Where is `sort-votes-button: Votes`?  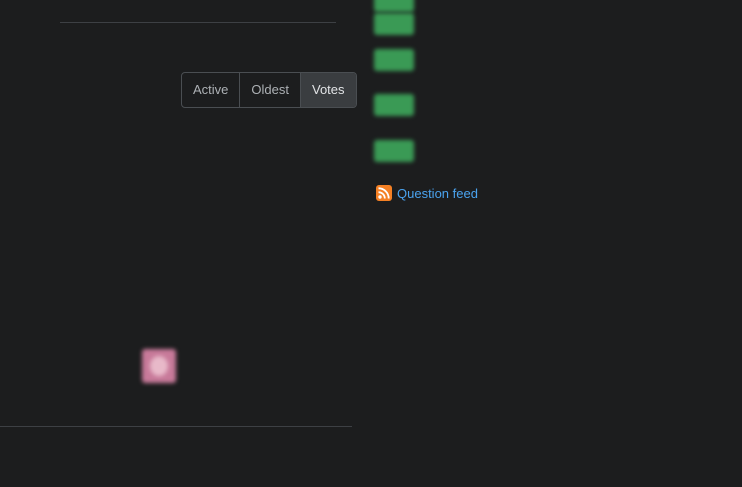
sort-votes-button: Votes is located at coordinates (328, 90).